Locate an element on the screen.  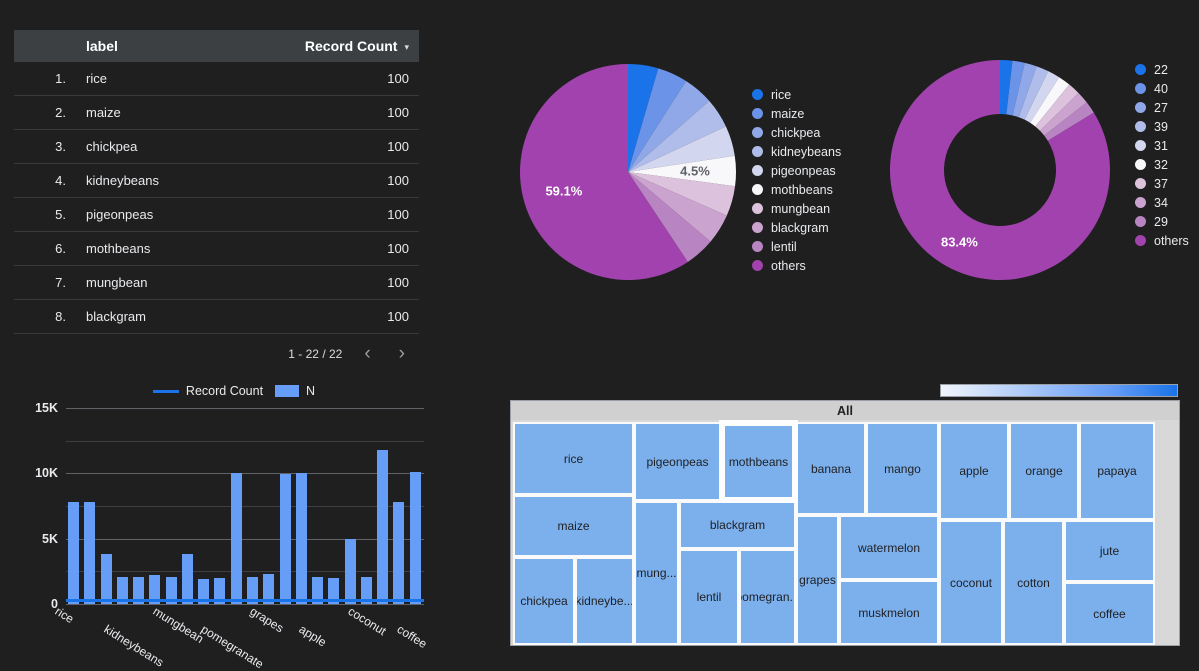
column-header-label: label is located at coordinates (149, 46).